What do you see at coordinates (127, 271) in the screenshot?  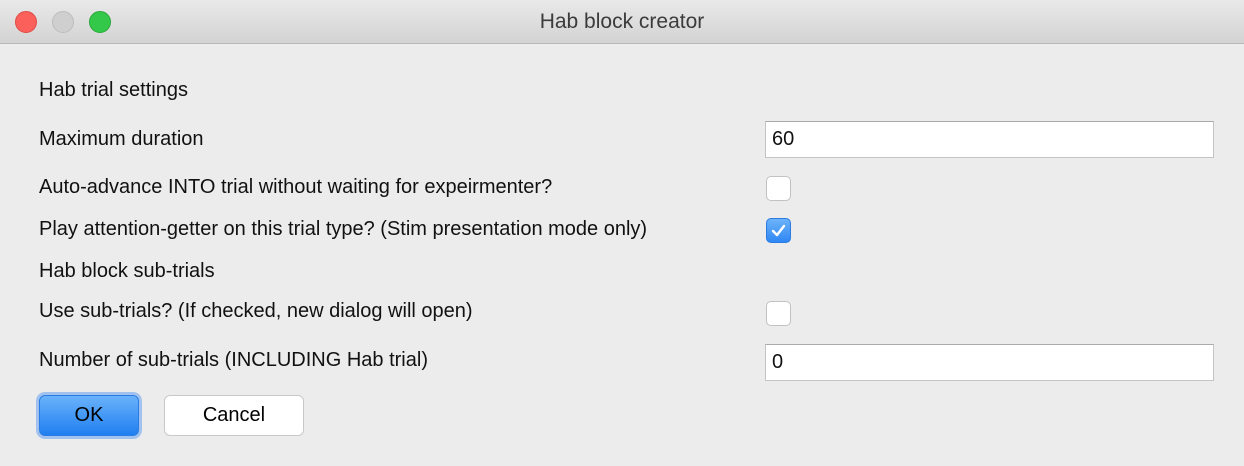 I see `hab-block-sub-trials-heading: Hab block sub-trials` at bounding box center [127, 271].